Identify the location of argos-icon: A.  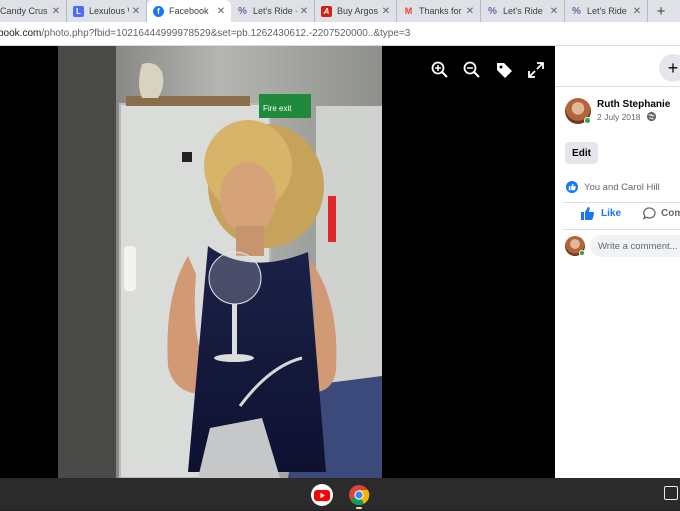
(326, 11).